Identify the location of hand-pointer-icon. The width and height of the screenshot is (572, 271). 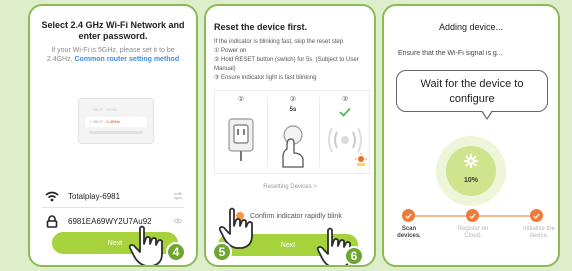
(145, 245).